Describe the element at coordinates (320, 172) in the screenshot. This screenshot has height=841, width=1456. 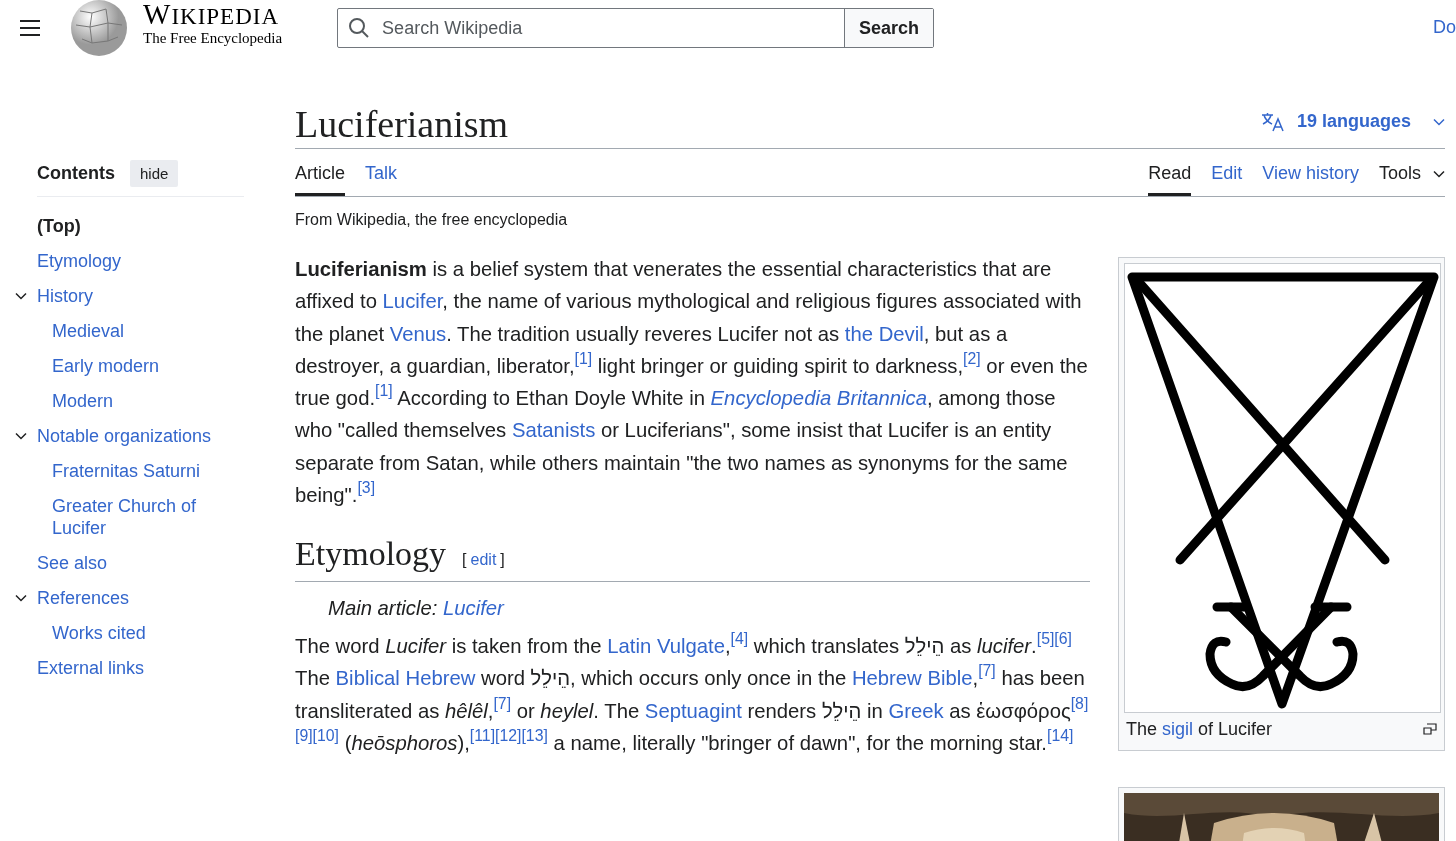
I see `tab: Article` at that location.